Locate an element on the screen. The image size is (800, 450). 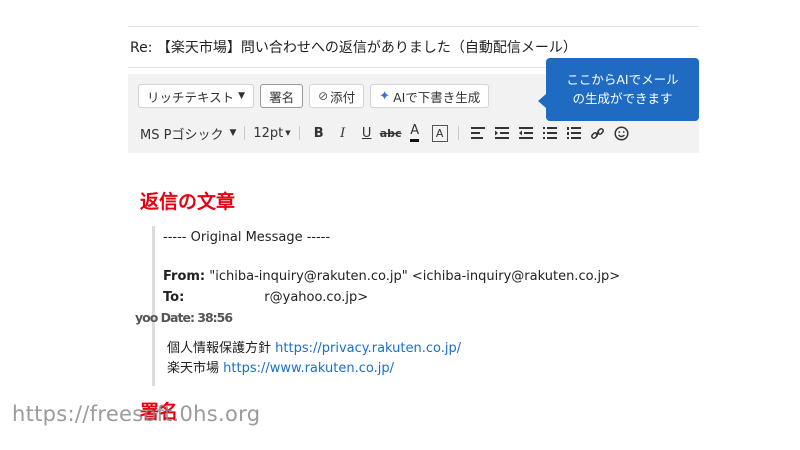
indent-icon is located at coordinates (501, 133).